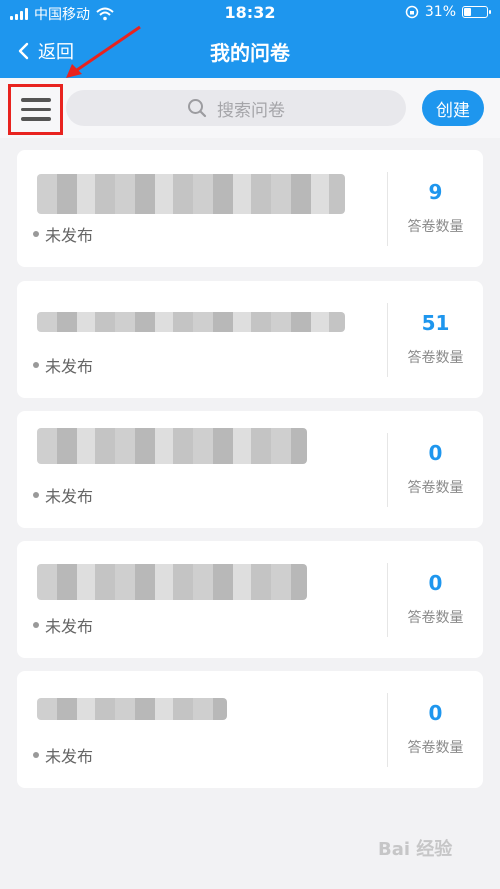 This screenshot has width=500, height=889. I want to click on create-button: 创建, so click(453, 108).